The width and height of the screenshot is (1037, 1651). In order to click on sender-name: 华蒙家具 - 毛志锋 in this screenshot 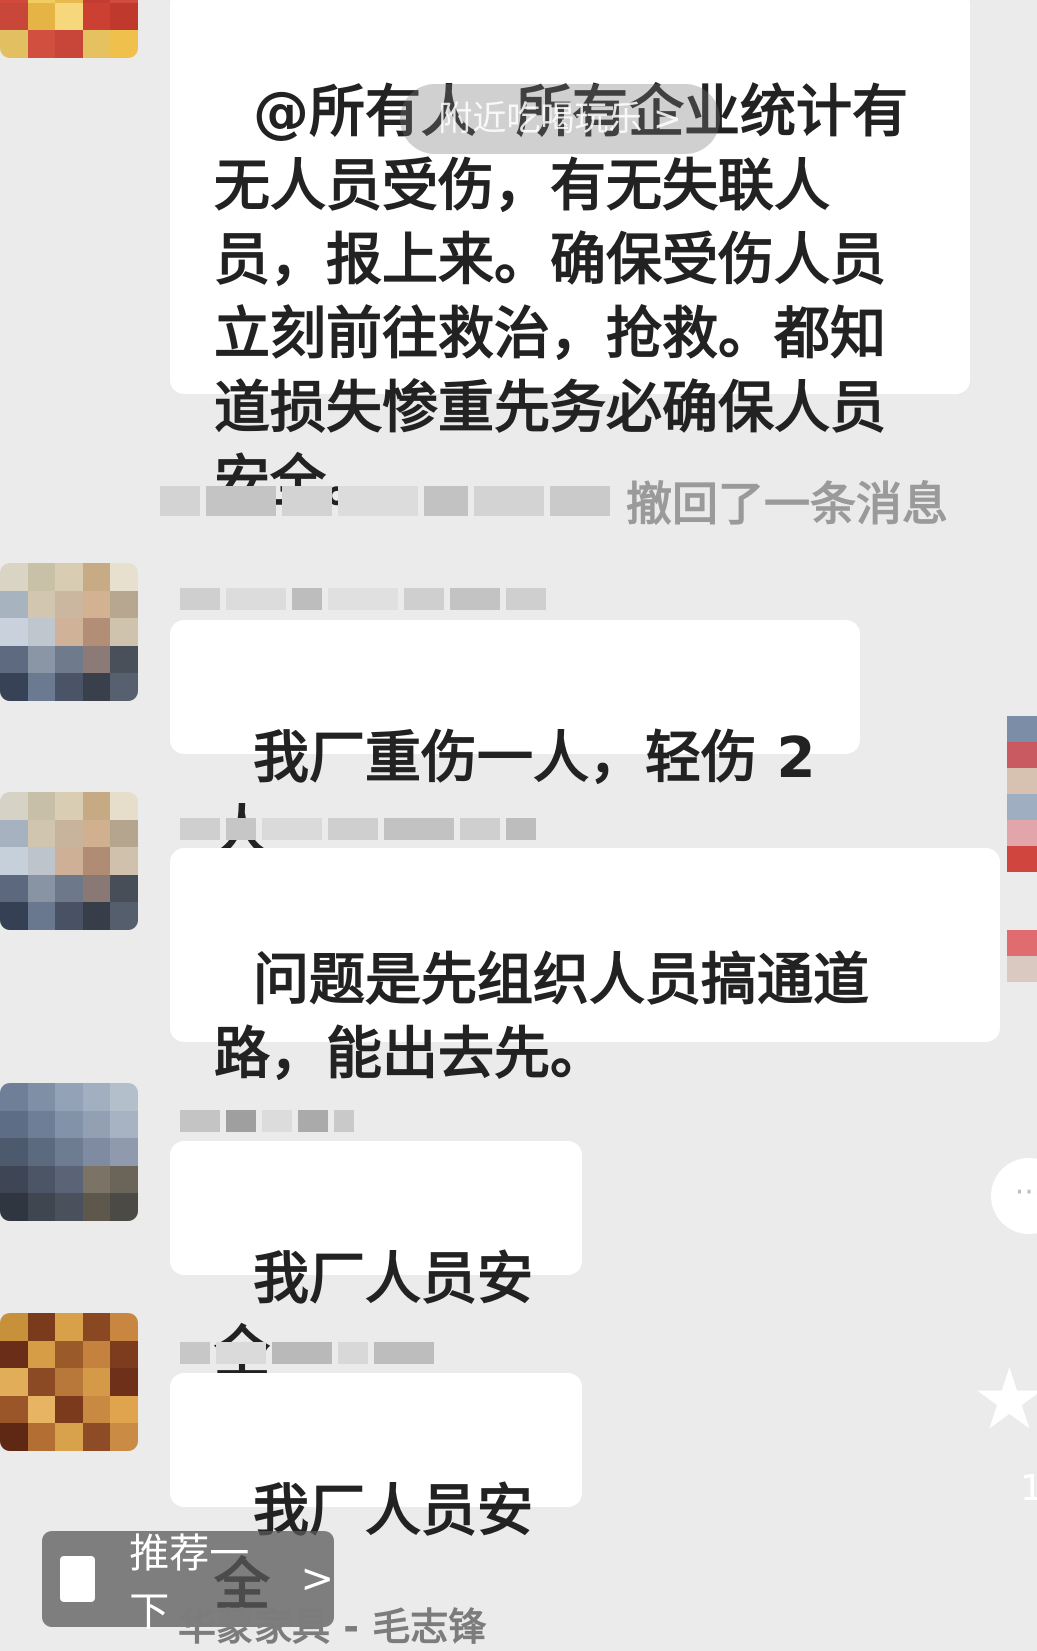, I will do `click(332, 1627)`.